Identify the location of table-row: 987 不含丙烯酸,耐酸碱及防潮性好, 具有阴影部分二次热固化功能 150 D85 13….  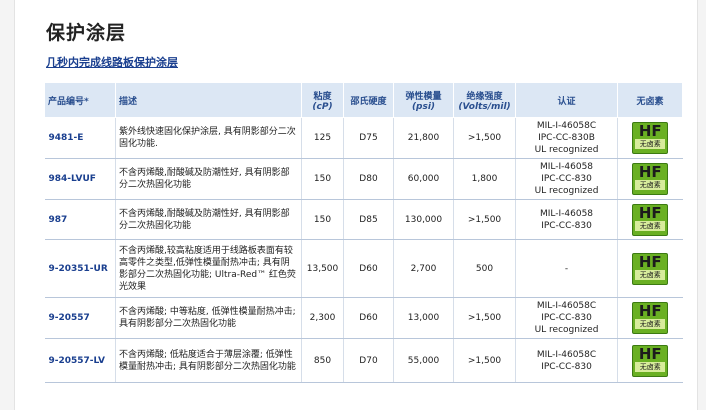
(363, 219).